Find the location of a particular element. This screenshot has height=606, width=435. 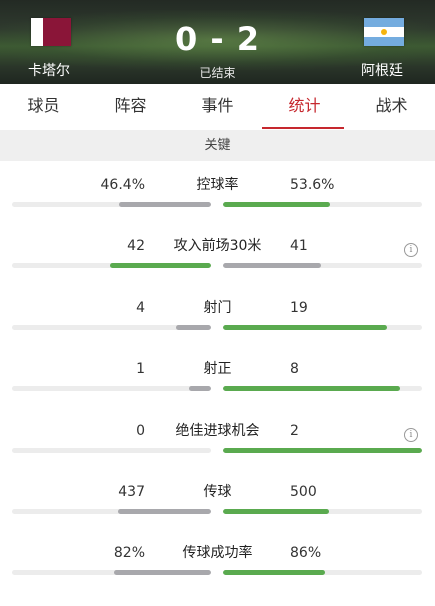

stat-away-value: 500 is located at coordinates (303, 492).